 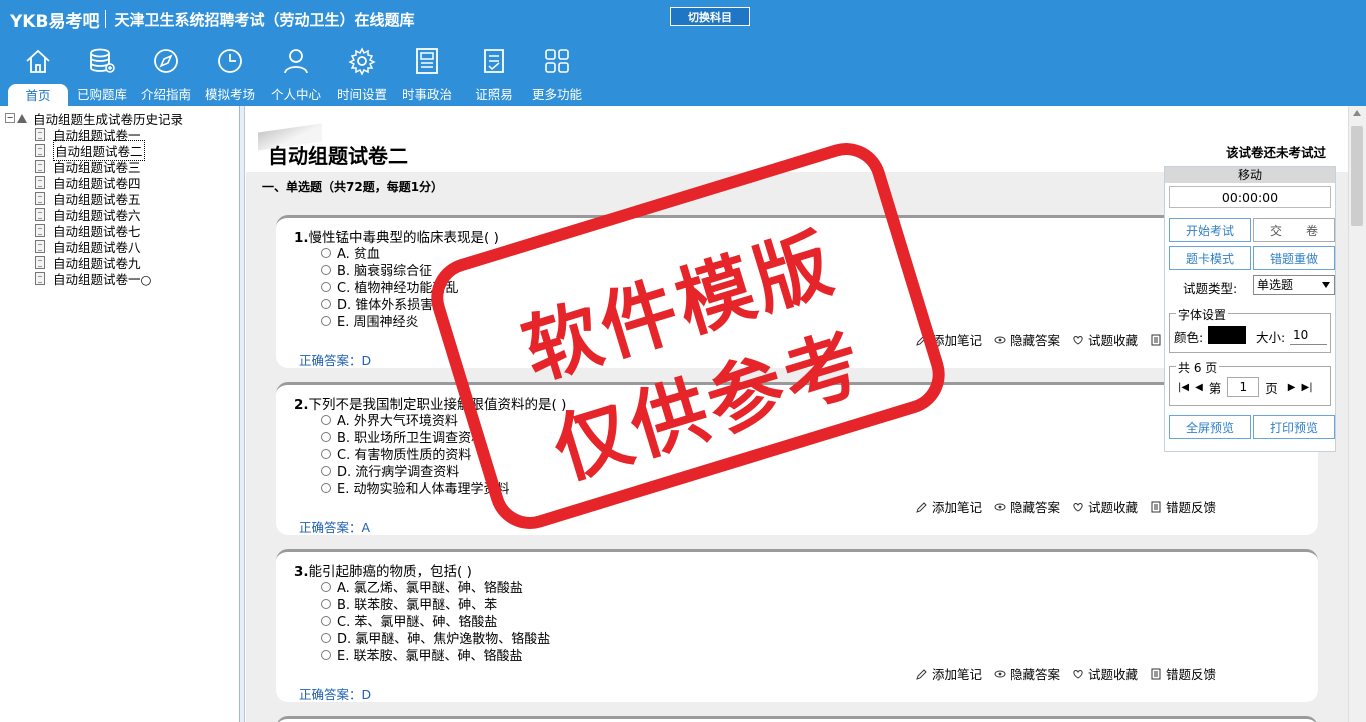 I want to click on nav-current-affairs: 时事政治, so click(x=427, y=74).